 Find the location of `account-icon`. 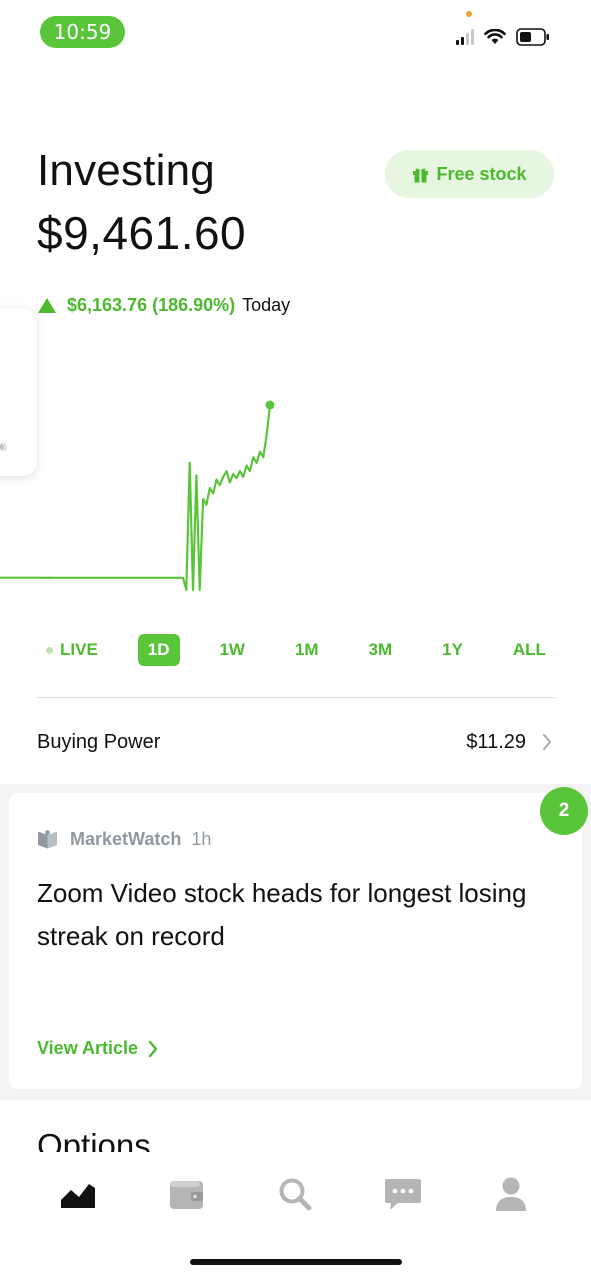

account-icon is located at coordinates (511, 1194).